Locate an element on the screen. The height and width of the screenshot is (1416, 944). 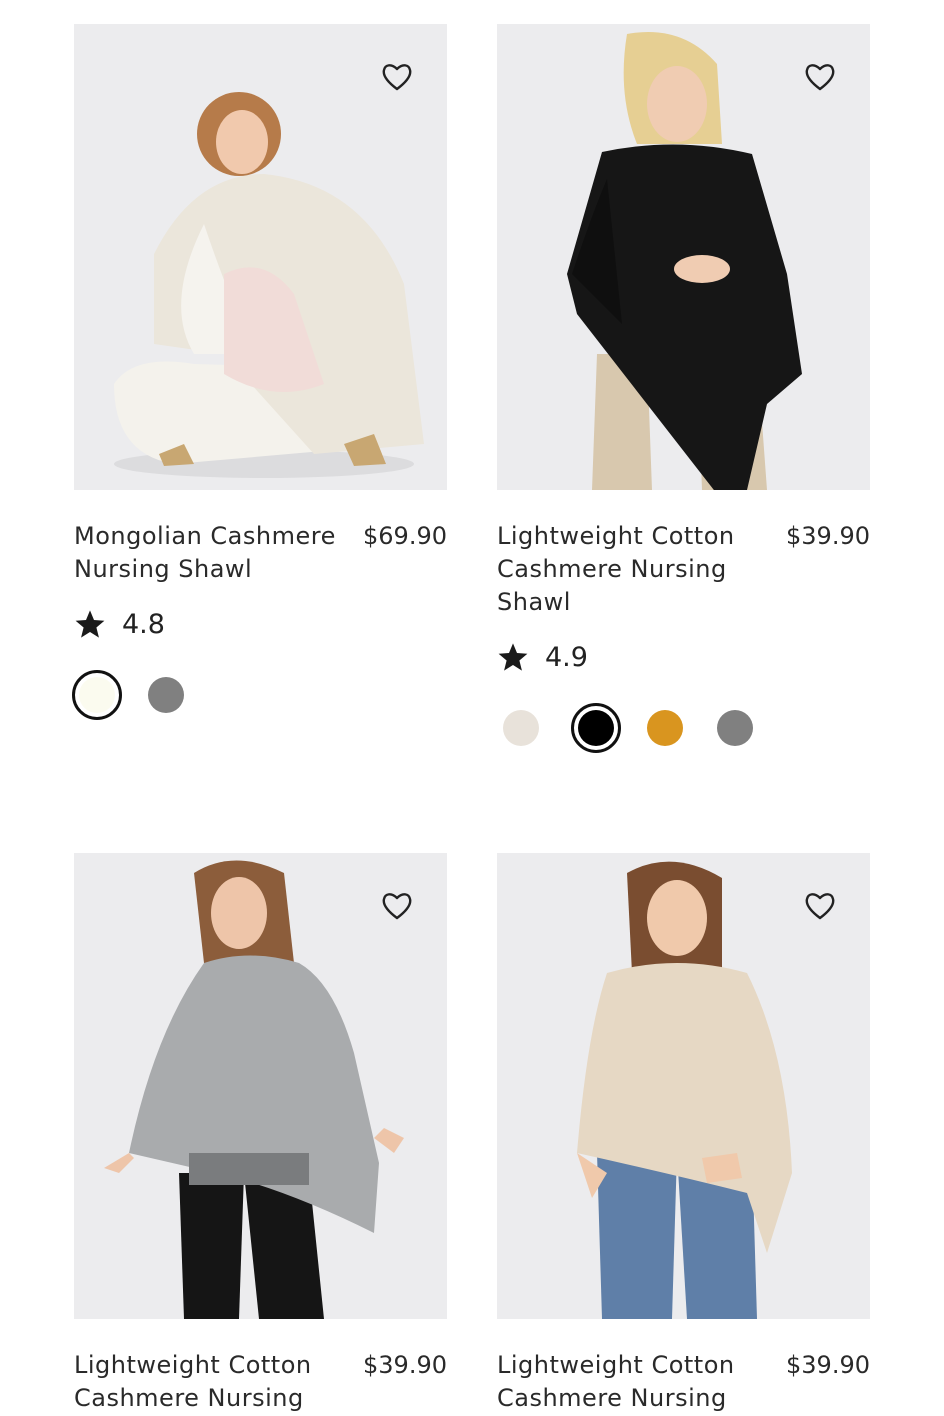
product-price: $69.90 is located at coordinates (405, 536).